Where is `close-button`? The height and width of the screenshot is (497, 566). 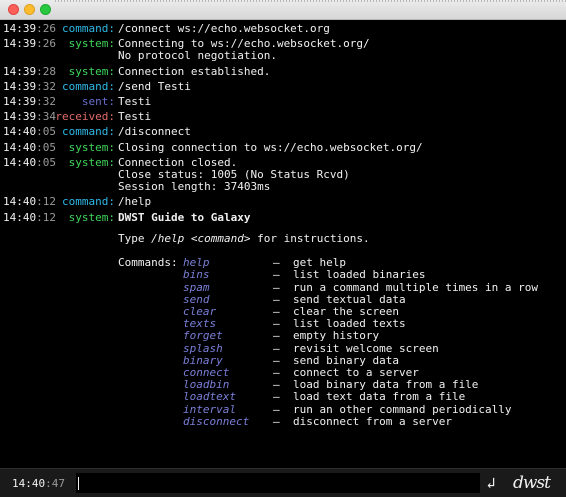 close-button is located at coordinates (13, 9).